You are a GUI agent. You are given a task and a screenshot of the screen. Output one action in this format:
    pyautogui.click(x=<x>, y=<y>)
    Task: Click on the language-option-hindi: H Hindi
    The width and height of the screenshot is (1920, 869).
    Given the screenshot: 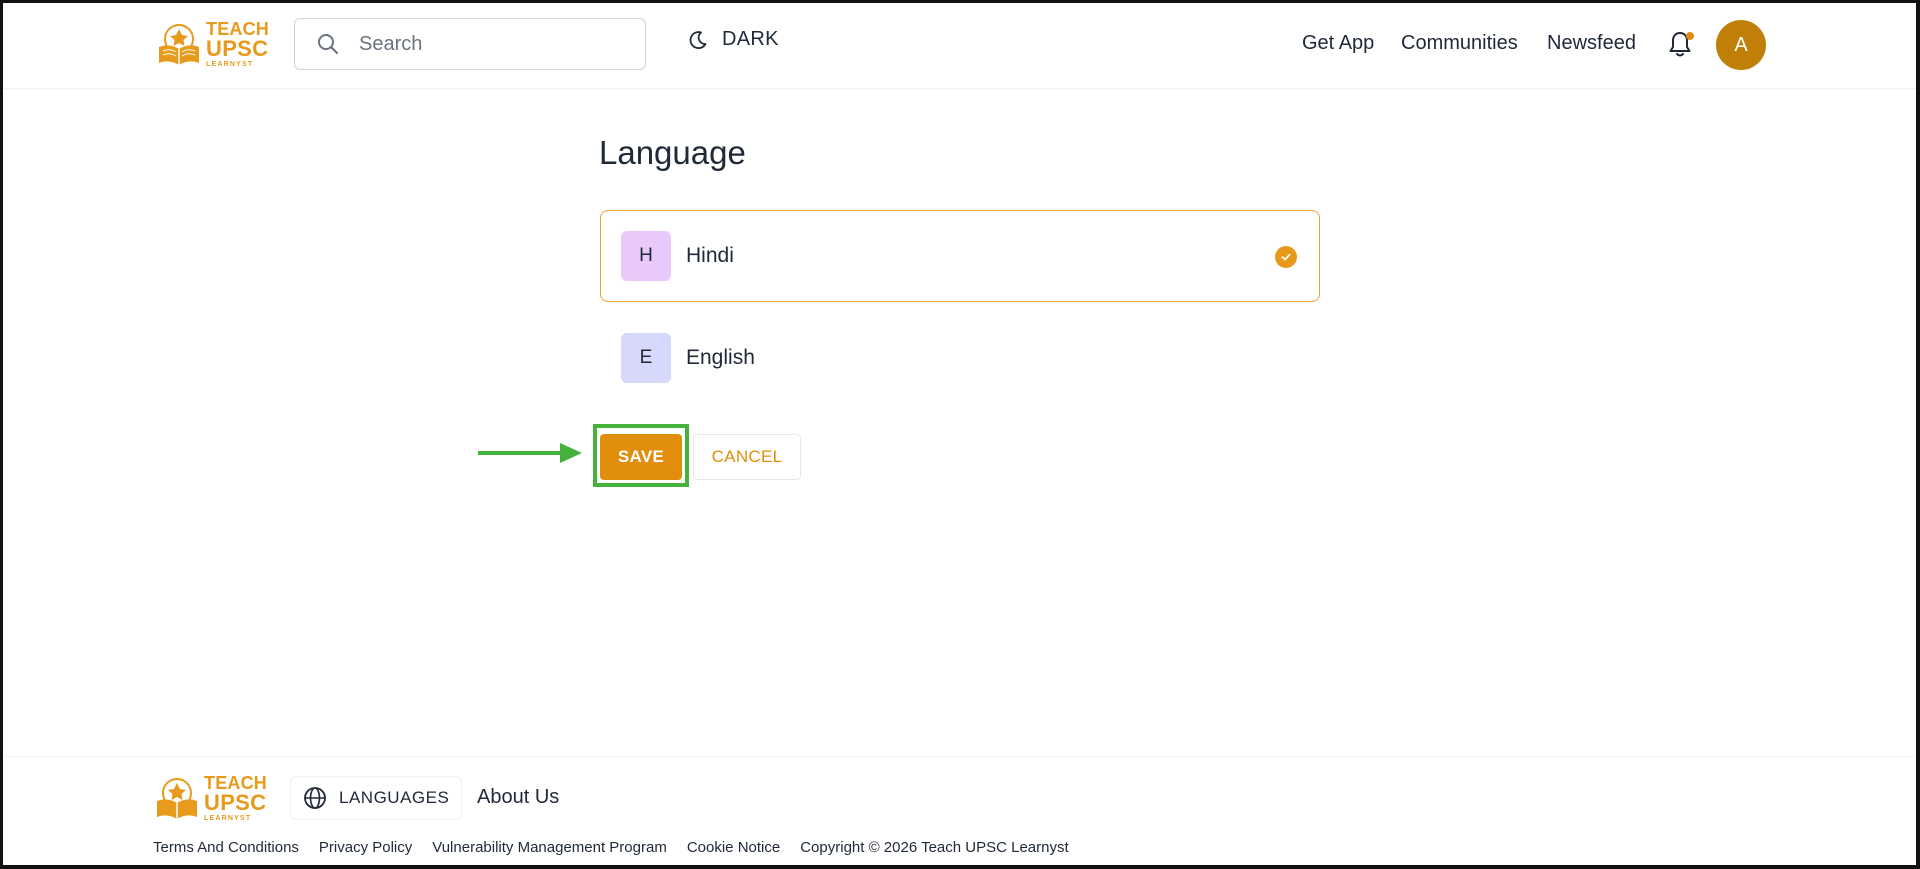 What is the action you would take?
    pyautogui.click(x=960, y=256)
    